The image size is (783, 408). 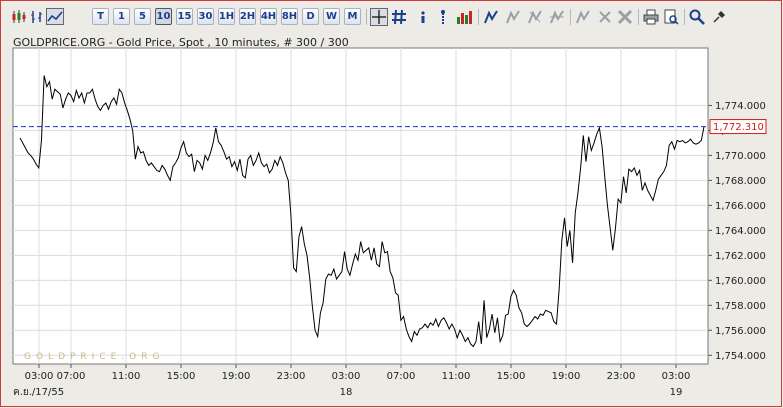 I want to click on y-tick-label: 1,758.000, so click(x=740, y=306).